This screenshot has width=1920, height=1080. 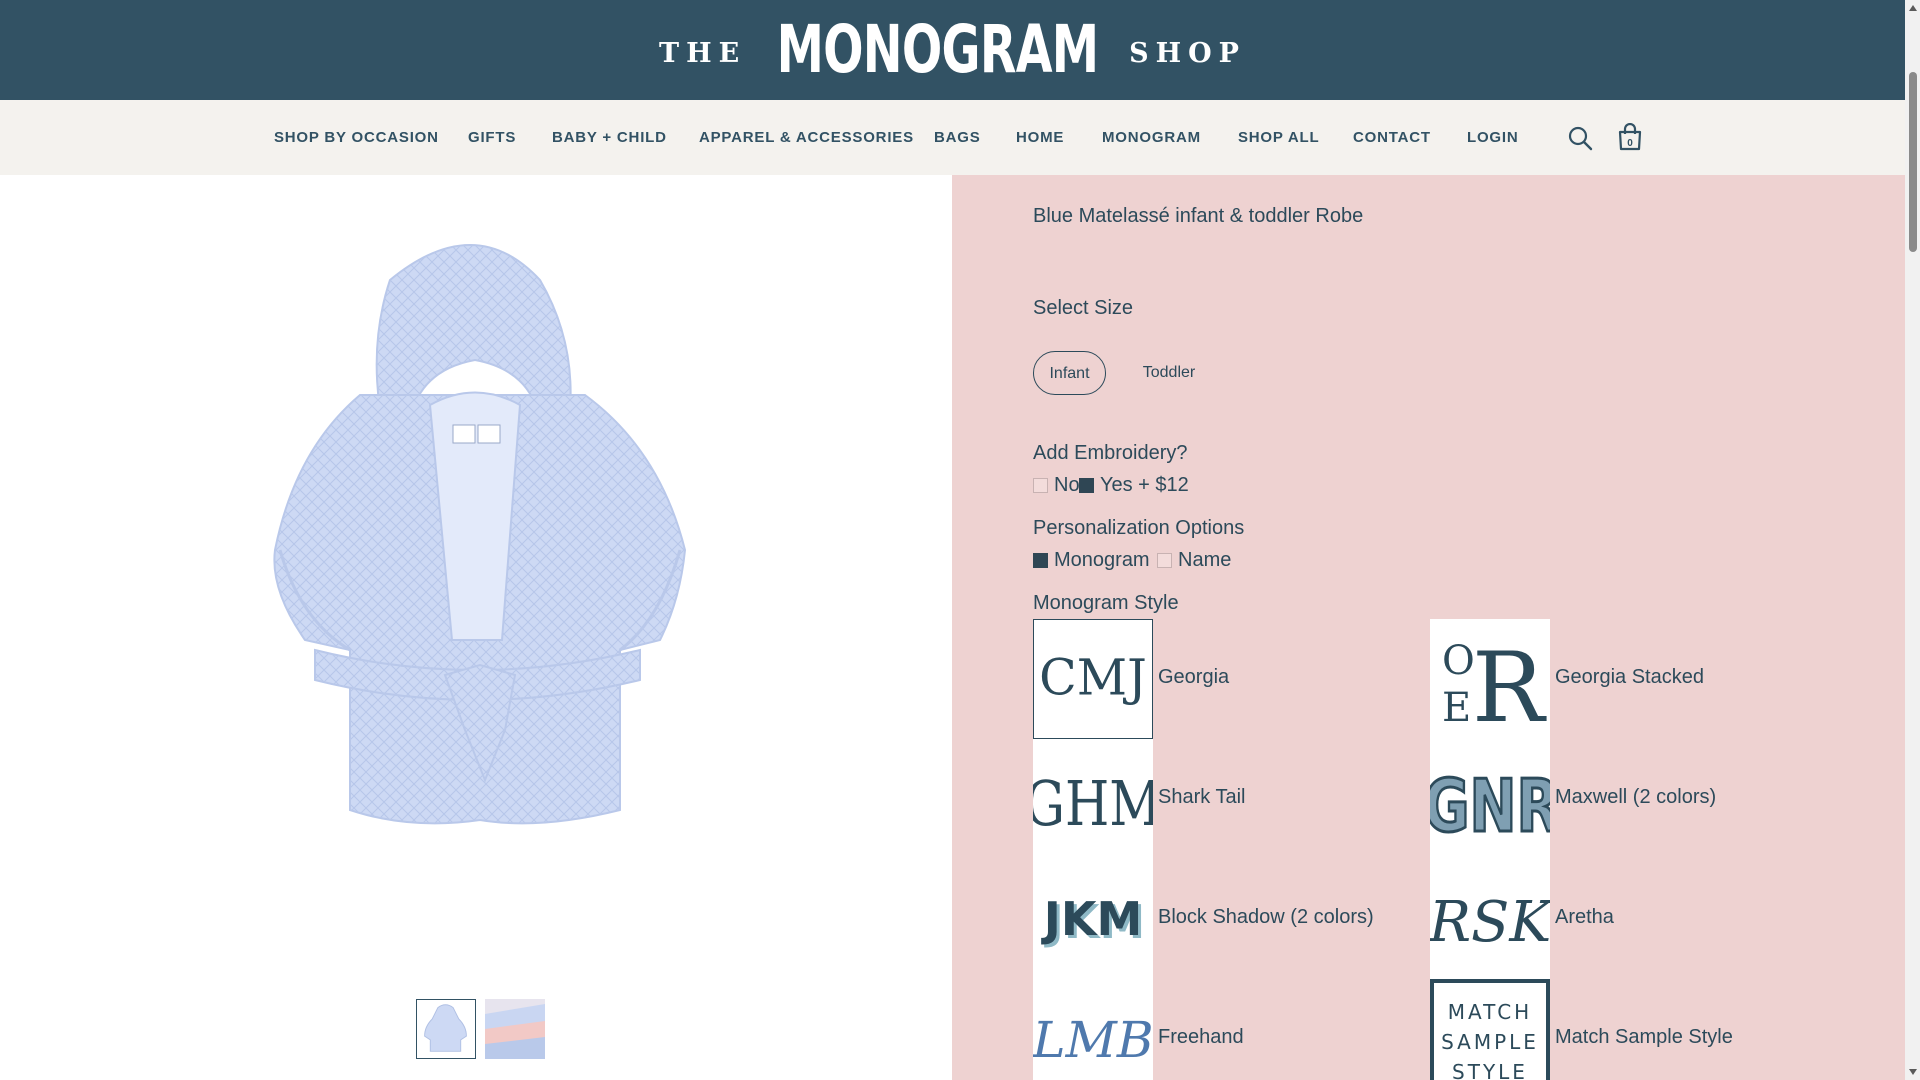 What do you see at coordinates (1456, 708) in the screenshot?
I see `svg-text: E` at bounding box center [1456, 708].